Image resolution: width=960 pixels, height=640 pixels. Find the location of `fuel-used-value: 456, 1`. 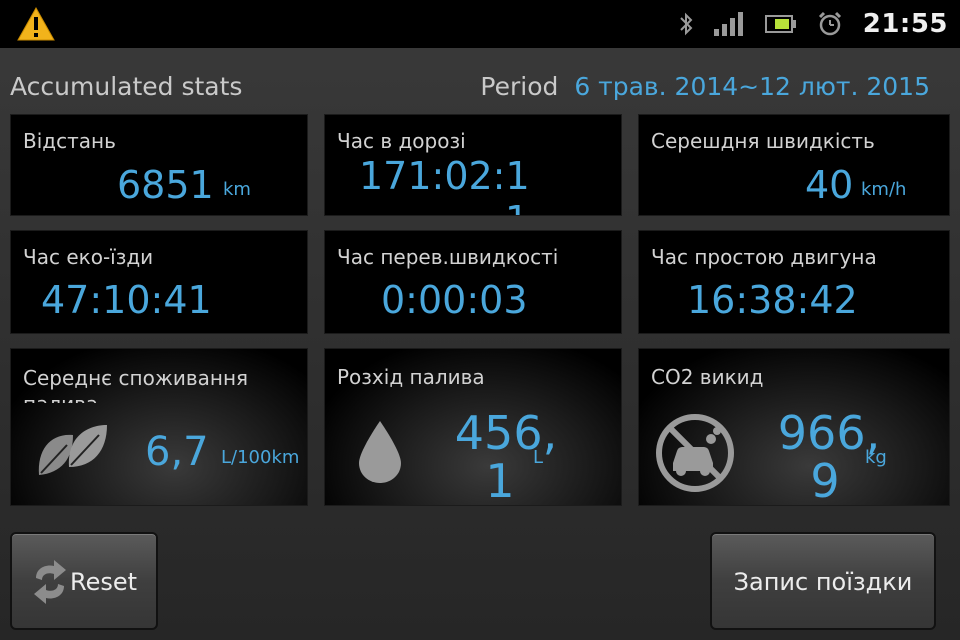

fuel-used-value: 456, 1 is located at coordinates (506, 457).